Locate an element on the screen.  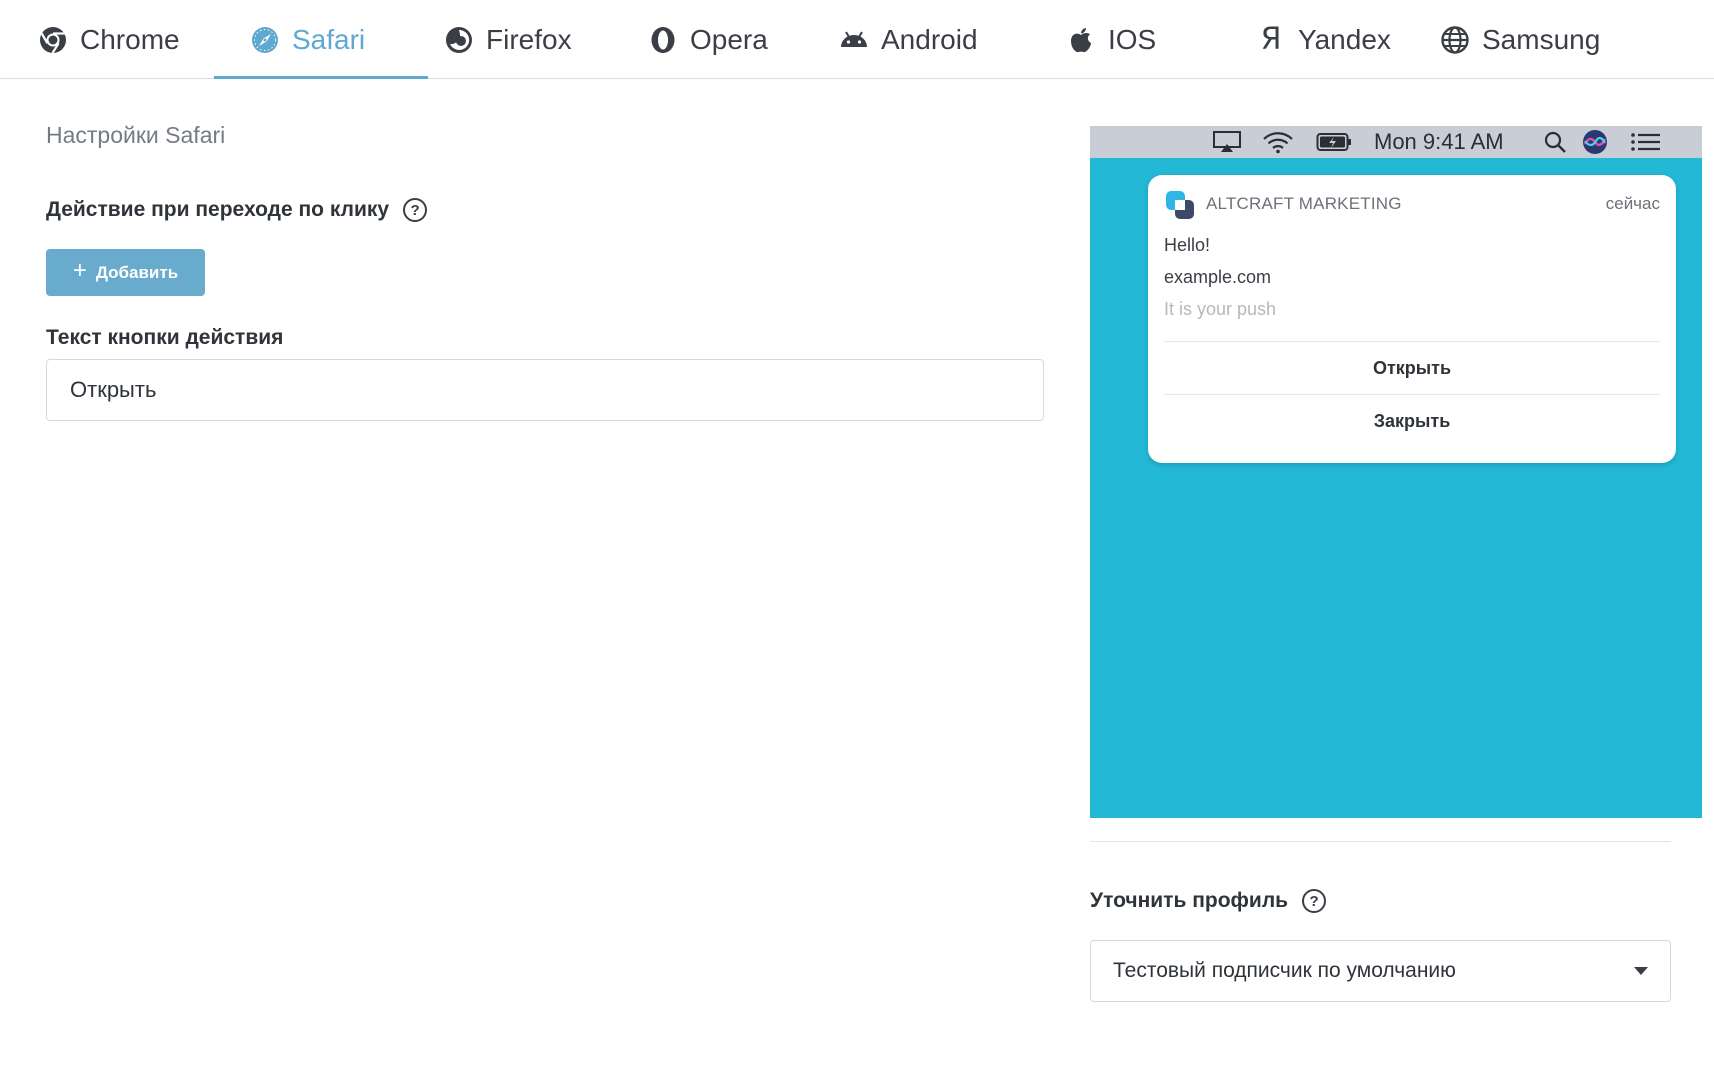
notification-close-button: Закрыть is located at coordinates (1412, 421).